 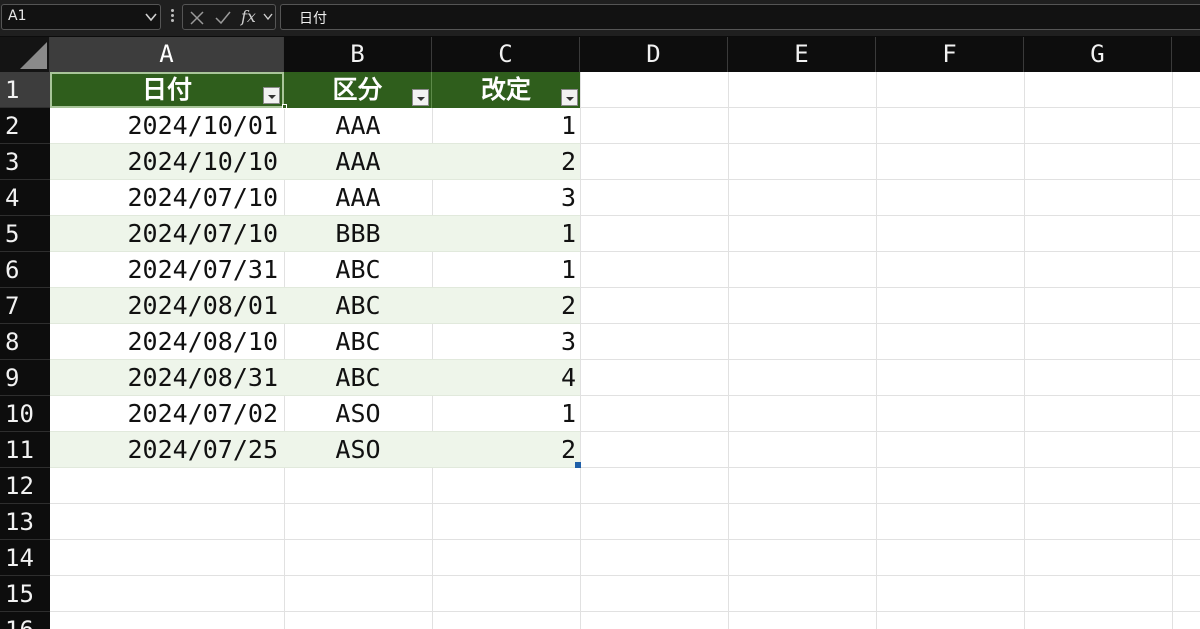 I want to click on table-row: 2024/07/02 ASO 1, so click(x=315, y=414).